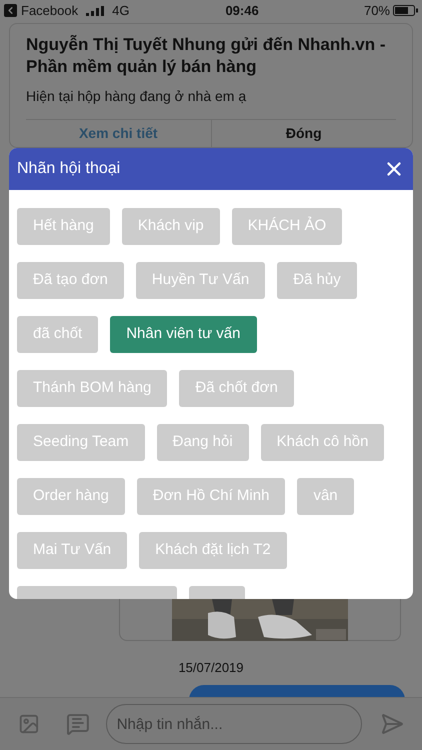 The image size is (422, 750). What do you see at coordinates (119, 133) in the screenshot?
I see `details-link: Xem chi tiết` at bounding box center [119, 133].